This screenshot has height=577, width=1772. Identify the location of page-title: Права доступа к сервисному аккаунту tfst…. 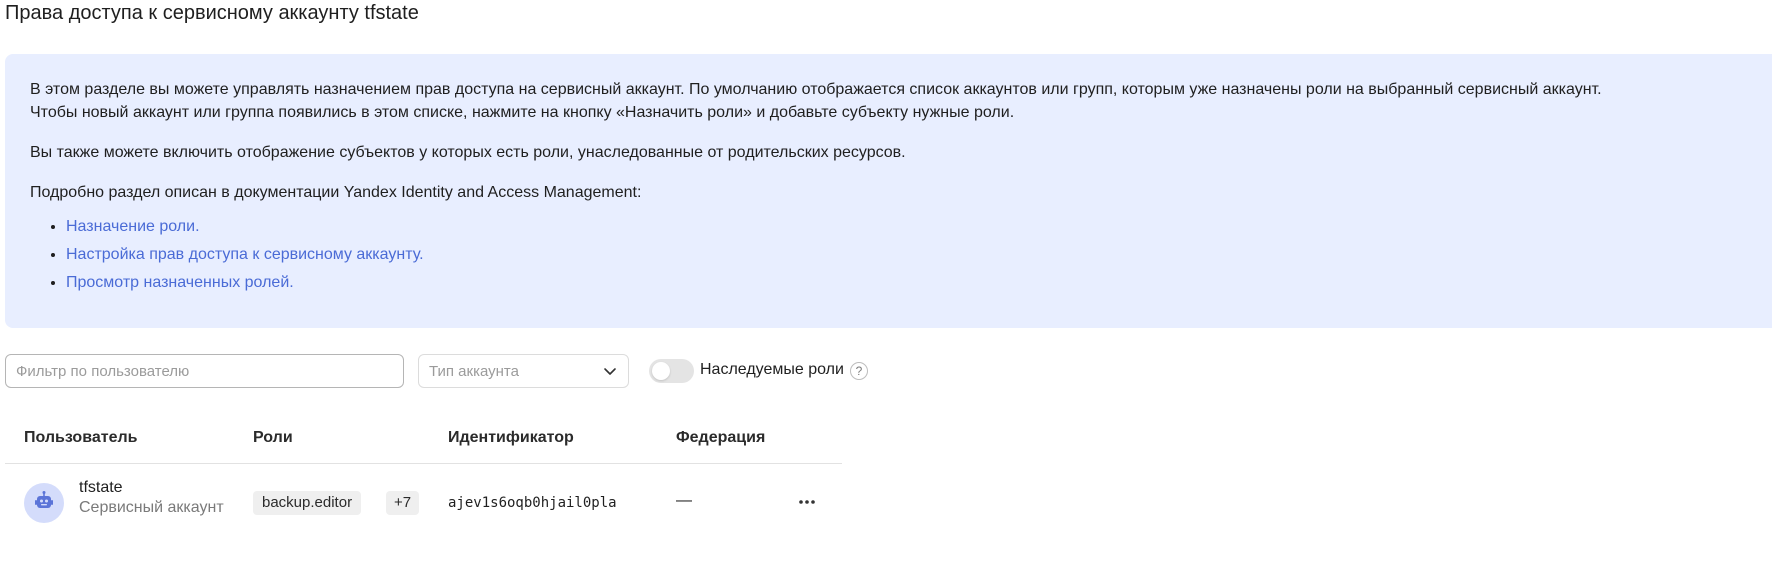
(212, 13).